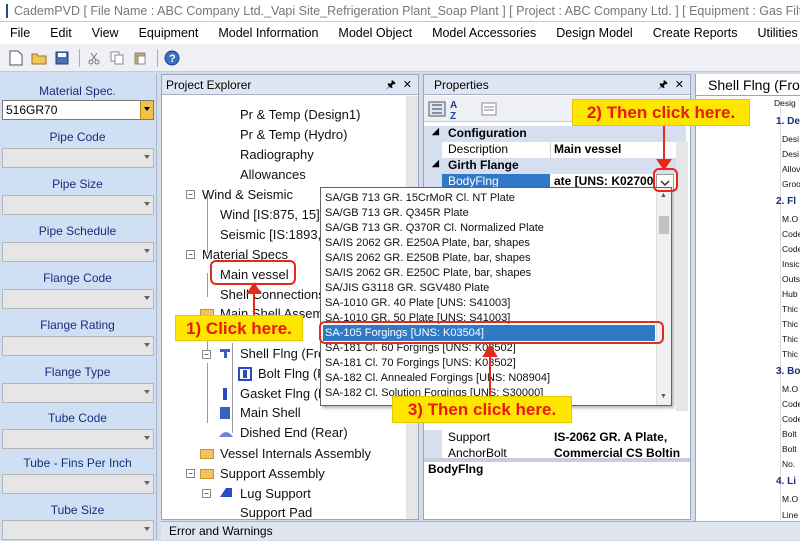 Image resolution: width=800 pixels, height=541 pixels. I want to click on property-row-description: Description Main vessel, so click(555, 150).